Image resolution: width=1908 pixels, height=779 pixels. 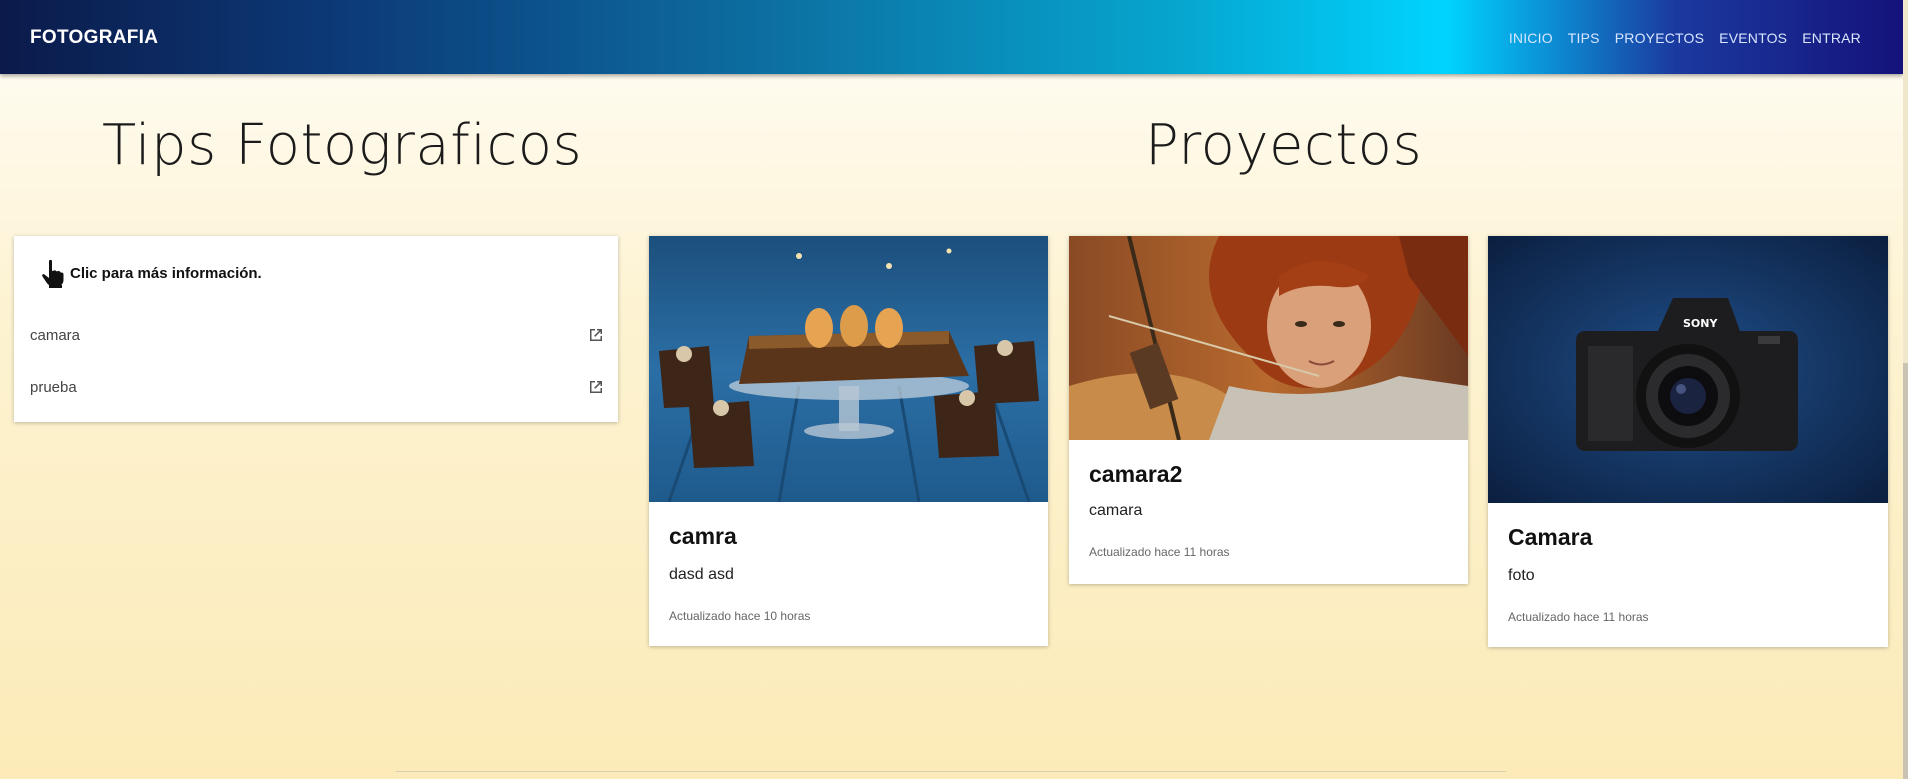 What do you see at coordinates (740, 616) in the screenshot?
I see `project-card-updated: Actualizado hace 10 horas` at bounding box center [740, 616].